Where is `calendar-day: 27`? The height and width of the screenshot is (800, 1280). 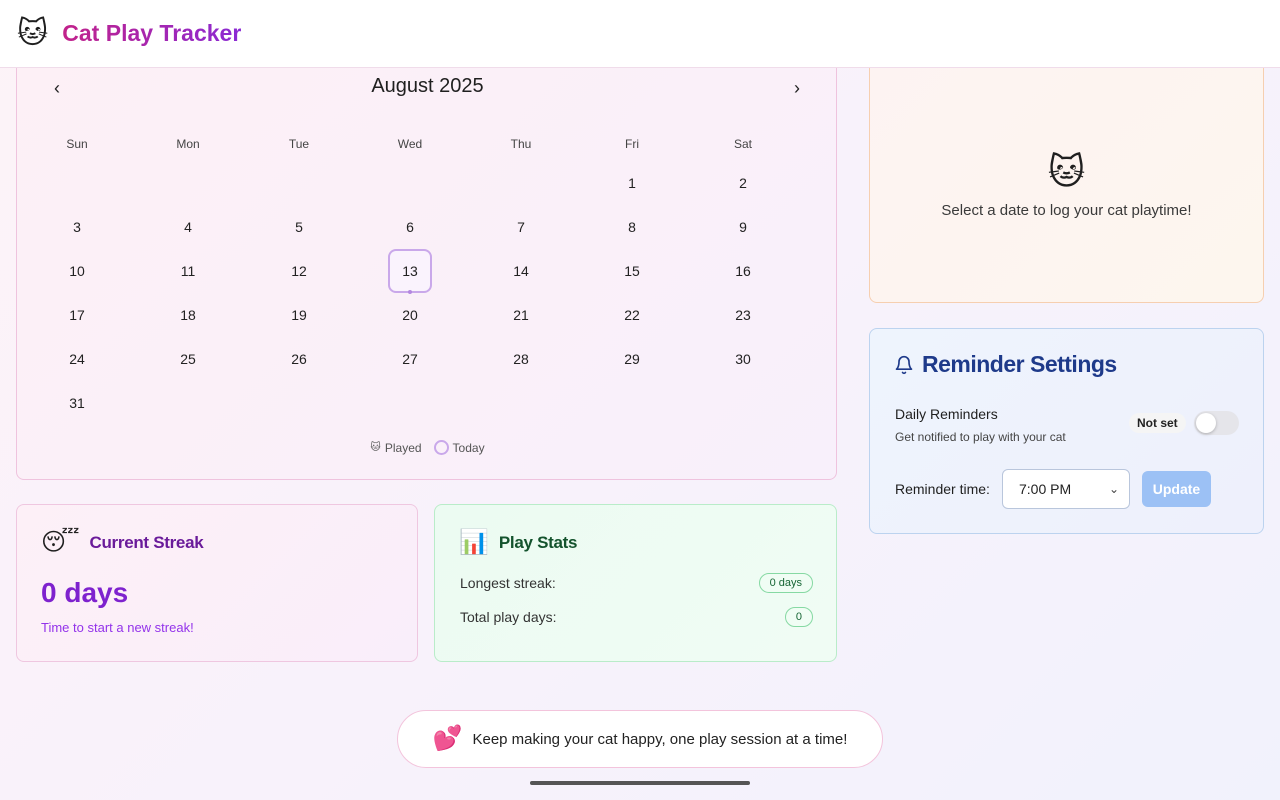 calendar-day: 27 is located at coordinates (410, 359).